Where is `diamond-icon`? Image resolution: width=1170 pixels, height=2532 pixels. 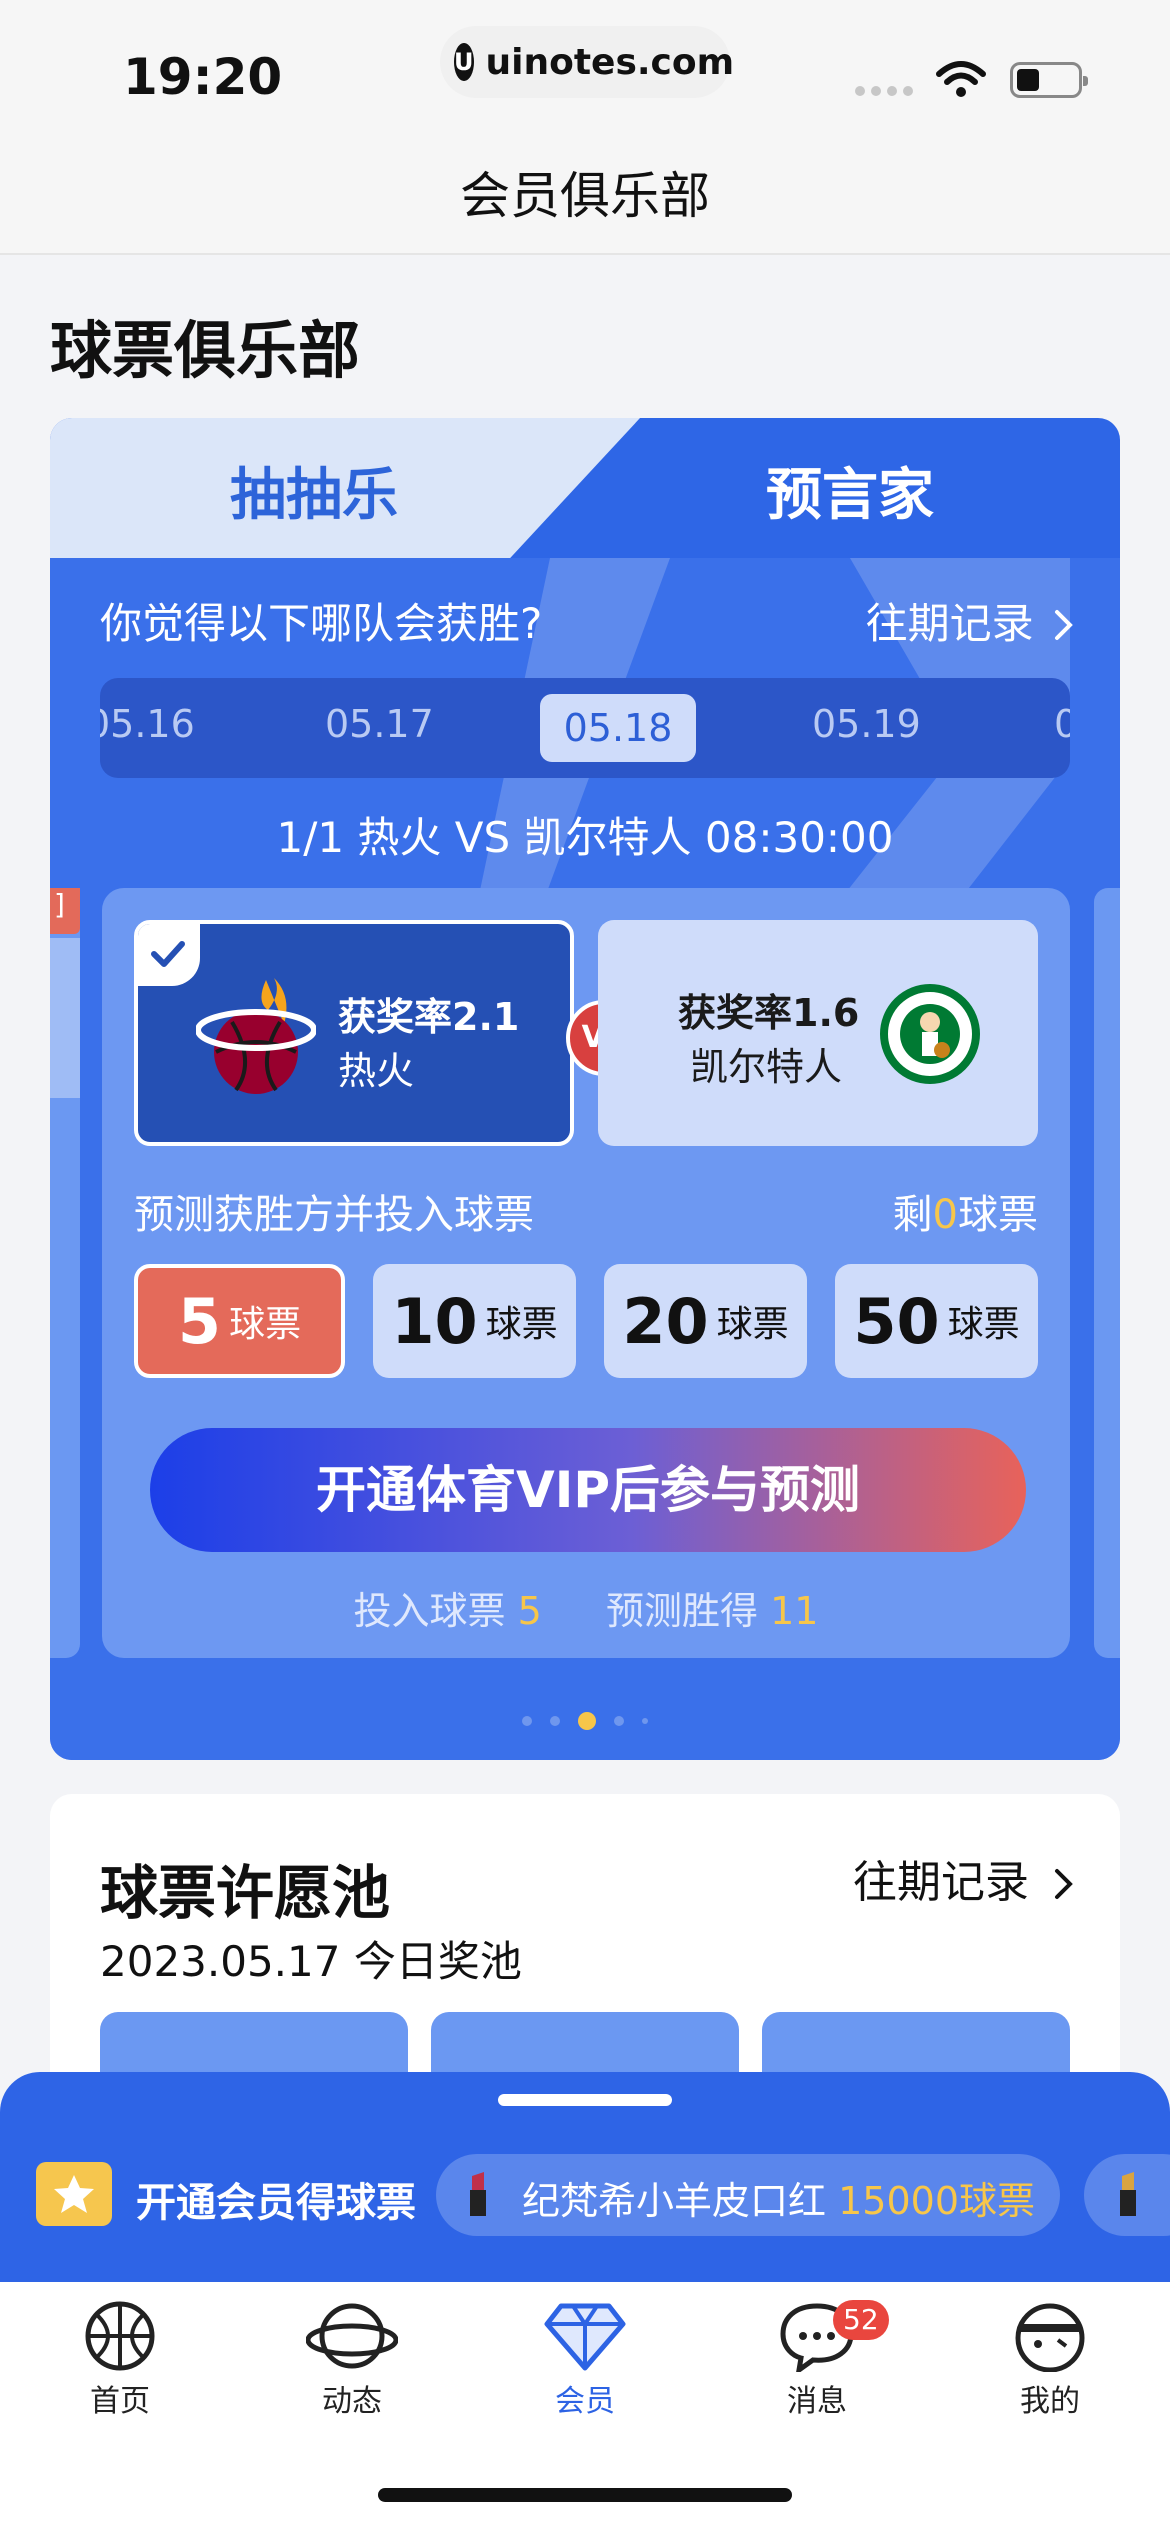 diamond-icon is located at coordinates (585, 2337).